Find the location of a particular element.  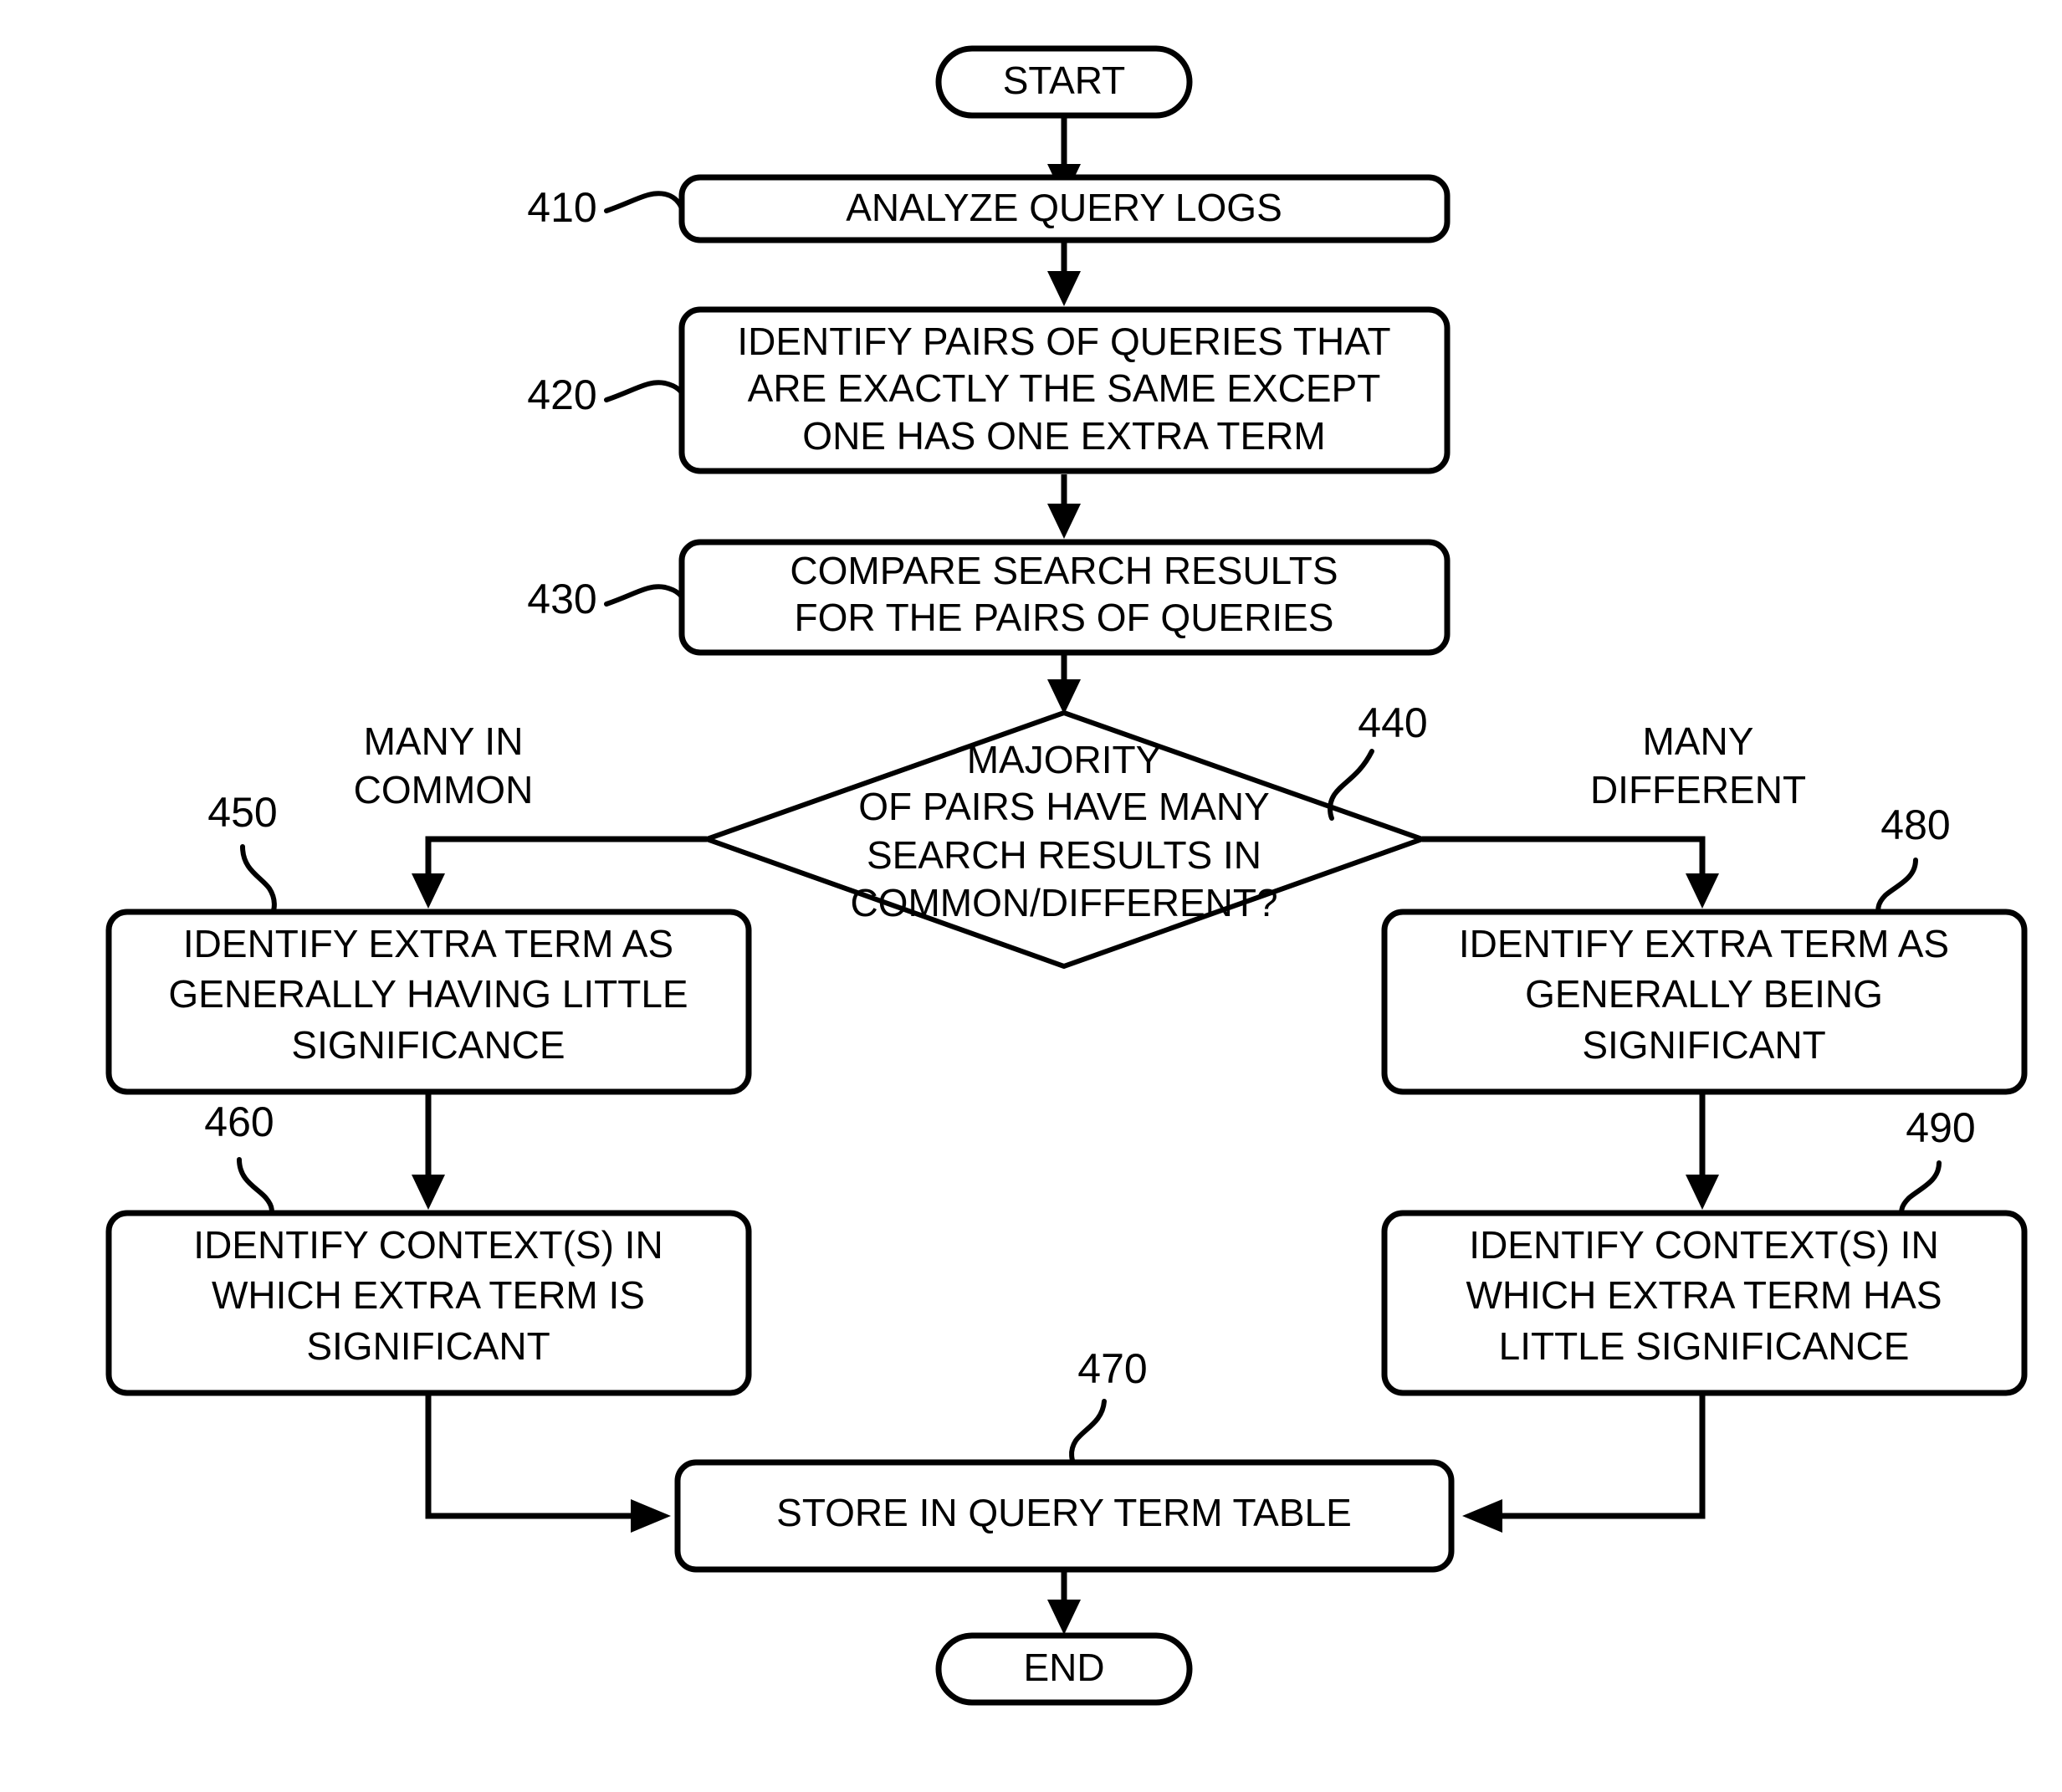

process-470: STORE IN QUERY TERM TABLE is located at coordinates (1064, 1516).